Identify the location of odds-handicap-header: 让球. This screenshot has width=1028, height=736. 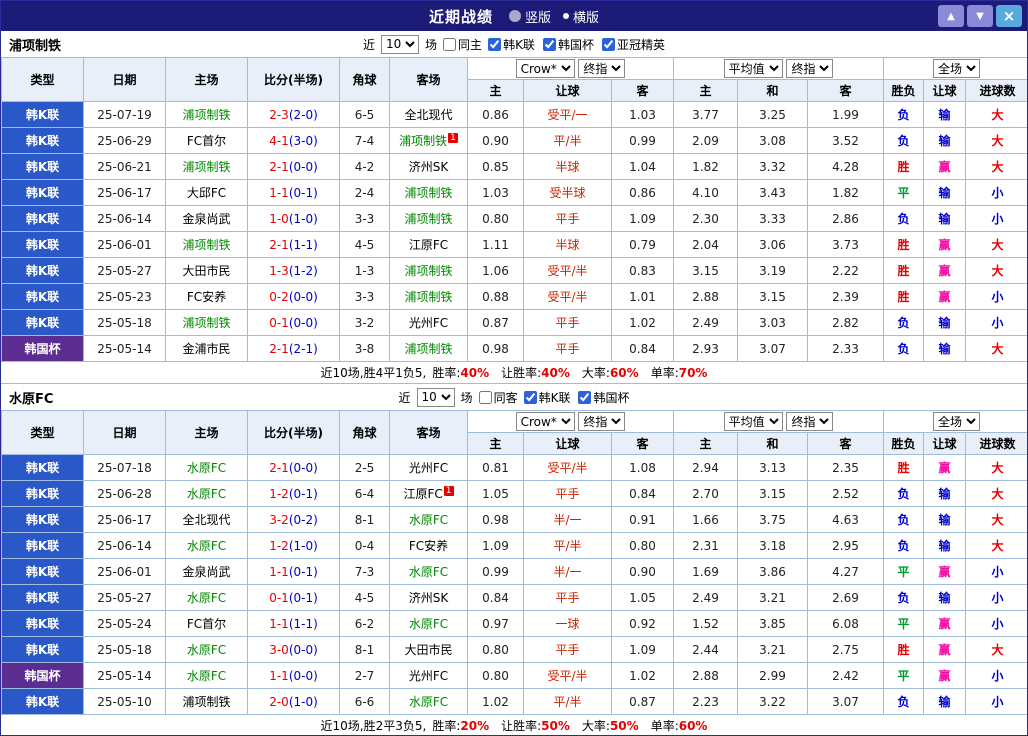
(567, 443).